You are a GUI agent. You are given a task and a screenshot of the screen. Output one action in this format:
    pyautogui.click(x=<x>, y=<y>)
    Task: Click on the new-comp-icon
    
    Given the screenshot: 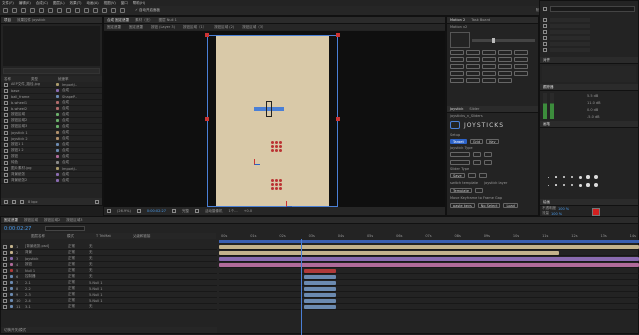 What is the action you would take?
    pyautogui.click(x=22, y=201)
    